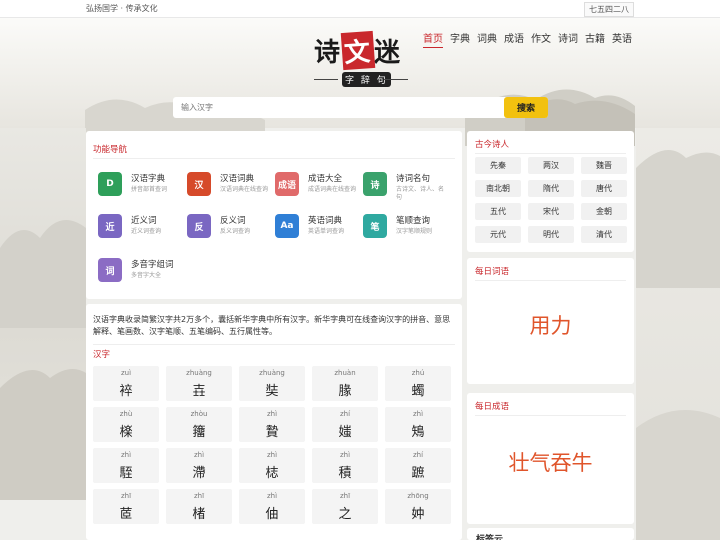 This screenshot has width=720, height=540. Describe the element at coordinates (526, 107) in the screenshot. I see `search-button: 搜索` at that location.